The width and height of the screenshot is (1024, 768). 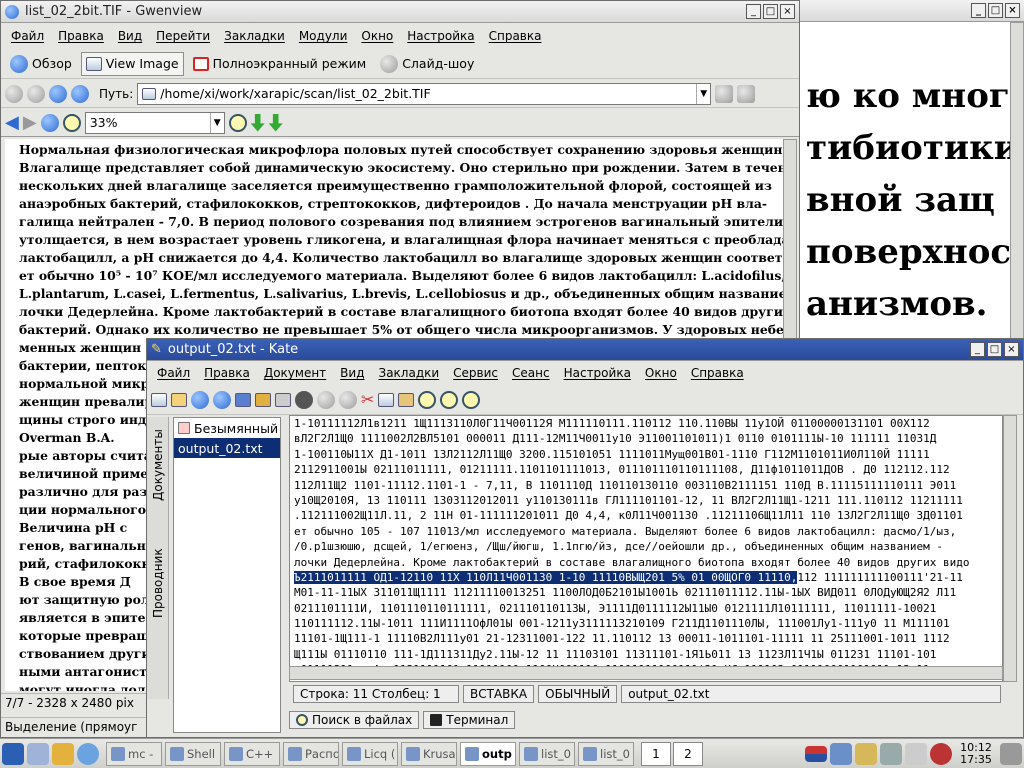 I want to click on taskbar-button: Licq (, so click(x=370, y=753).